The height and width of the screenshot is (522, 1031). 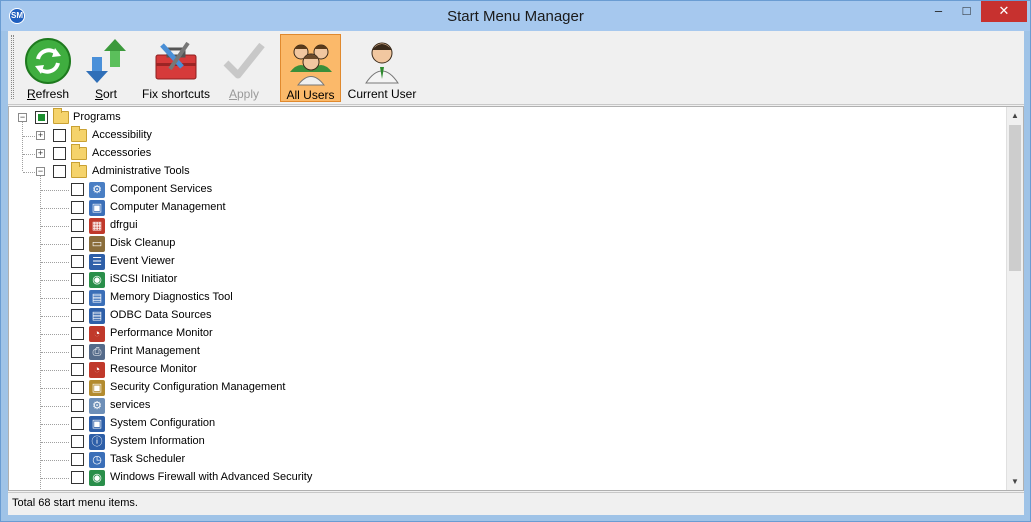 What do you see at coordinates (209, 406) in the screenshot?
I see `list-item: ⚙ services` at bounding box center [209, 406].